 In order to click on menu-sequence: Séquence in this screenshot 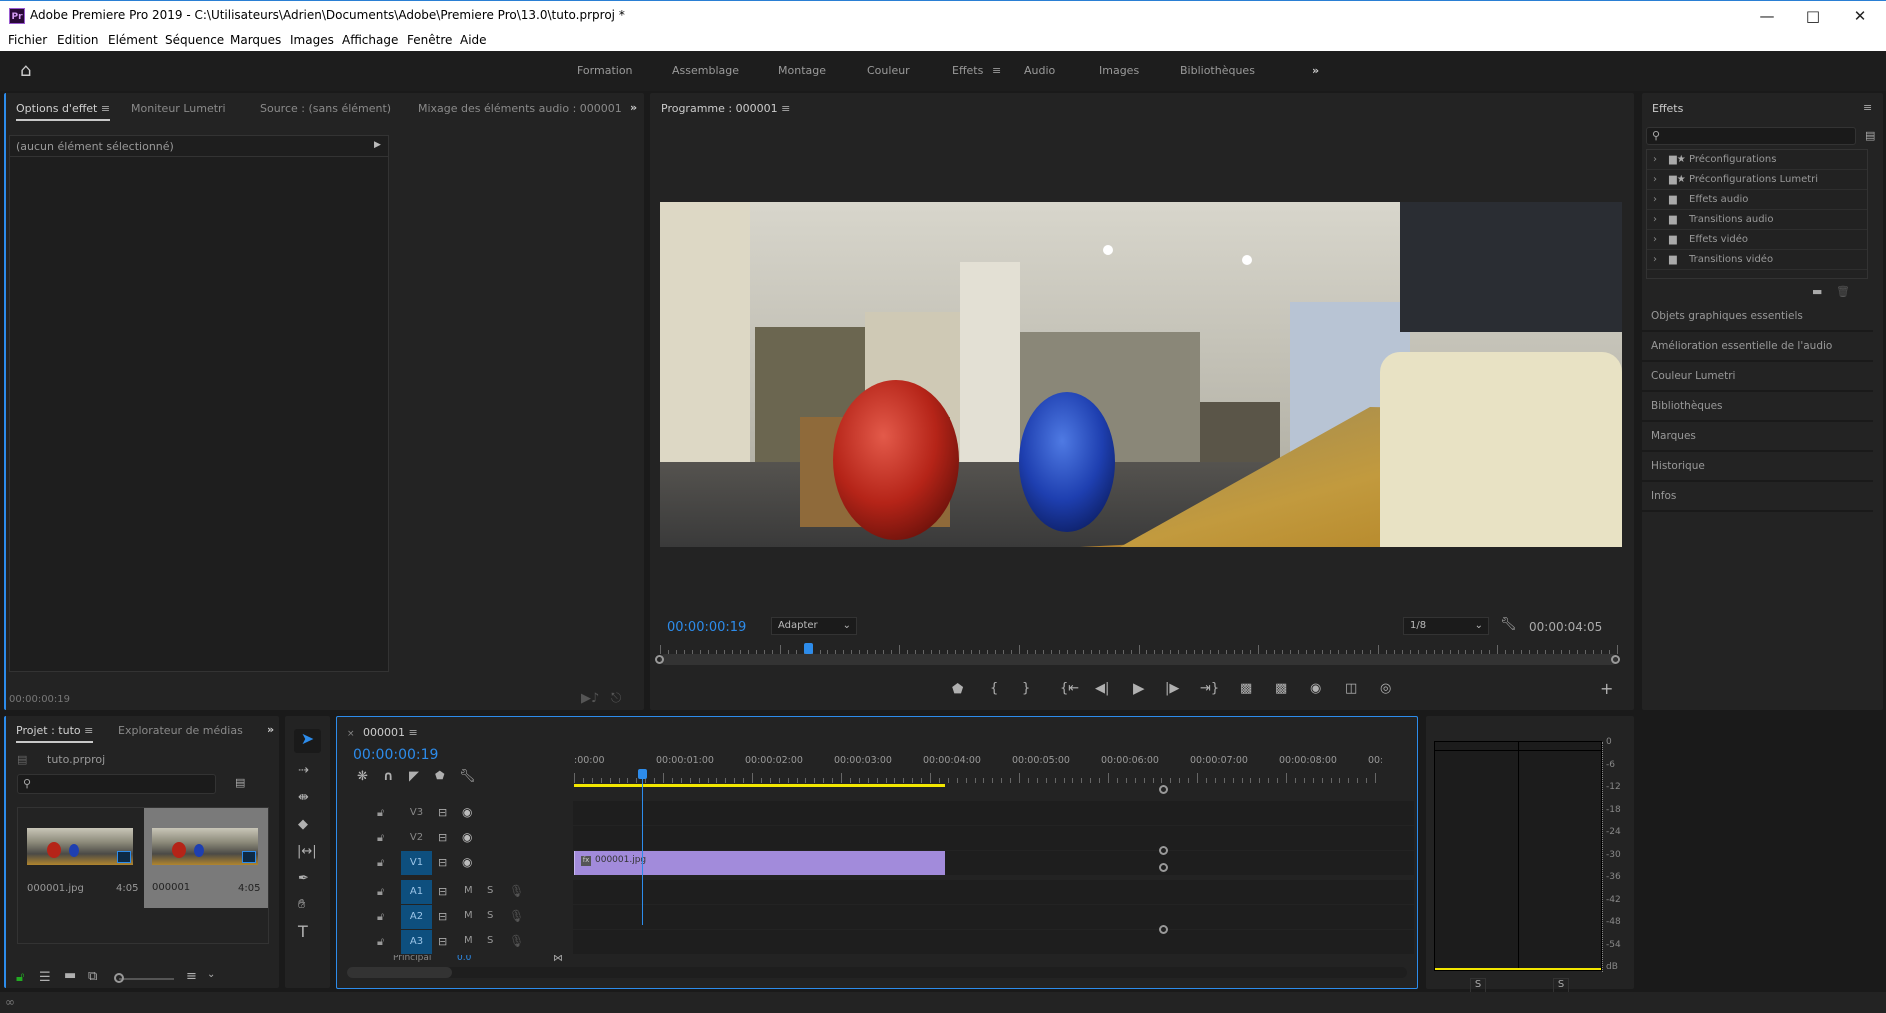, I will do `click(194, 40)`.